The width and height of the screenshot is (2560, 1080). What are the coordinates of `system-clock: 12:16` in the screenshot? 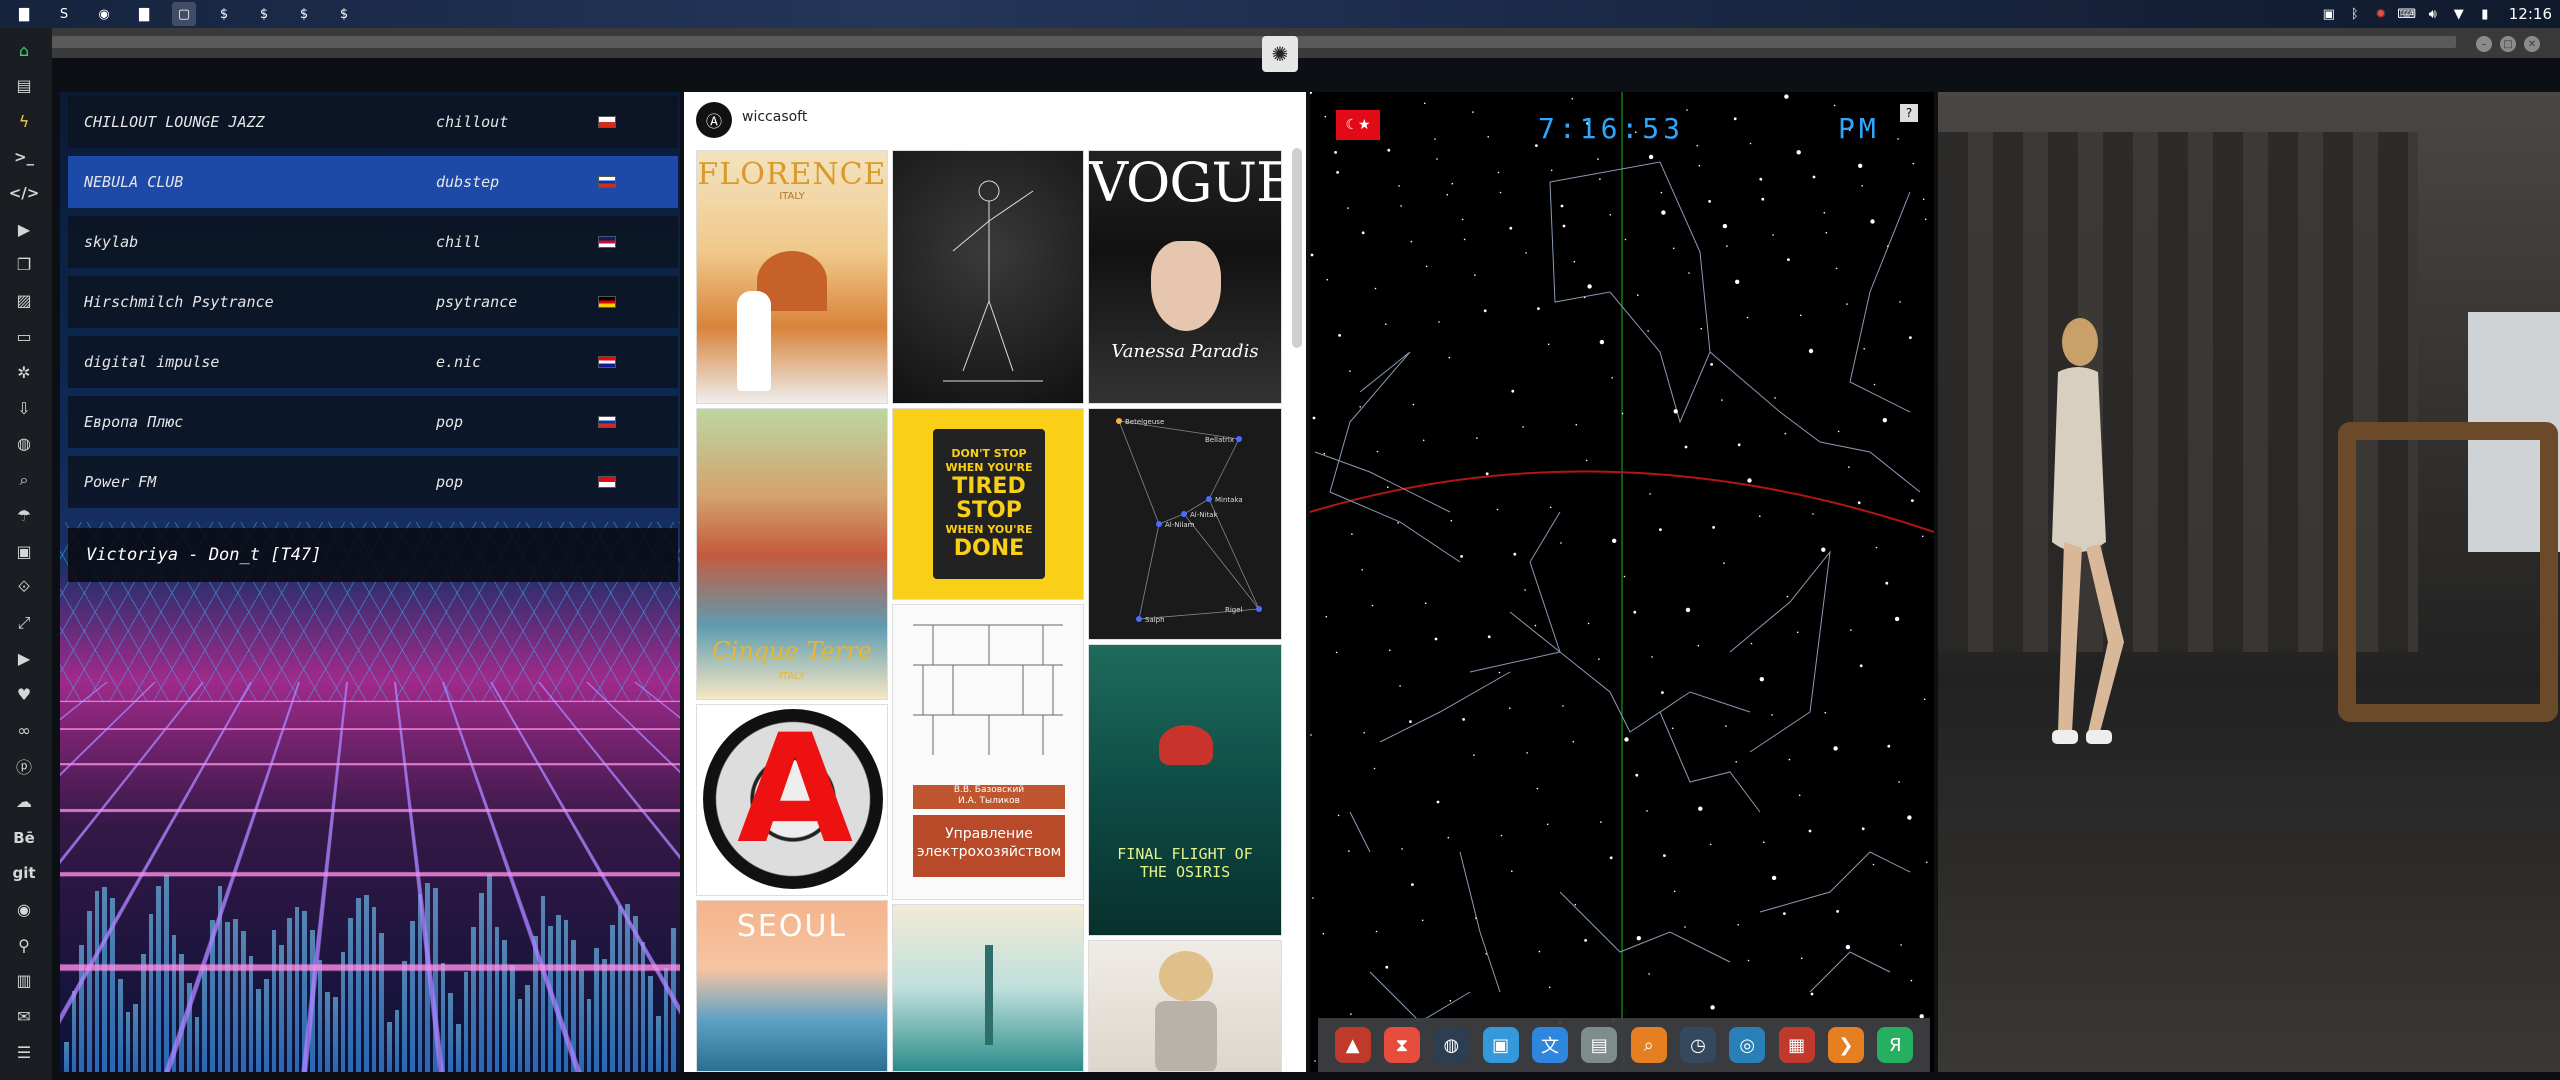 It's located at (2530, 14).